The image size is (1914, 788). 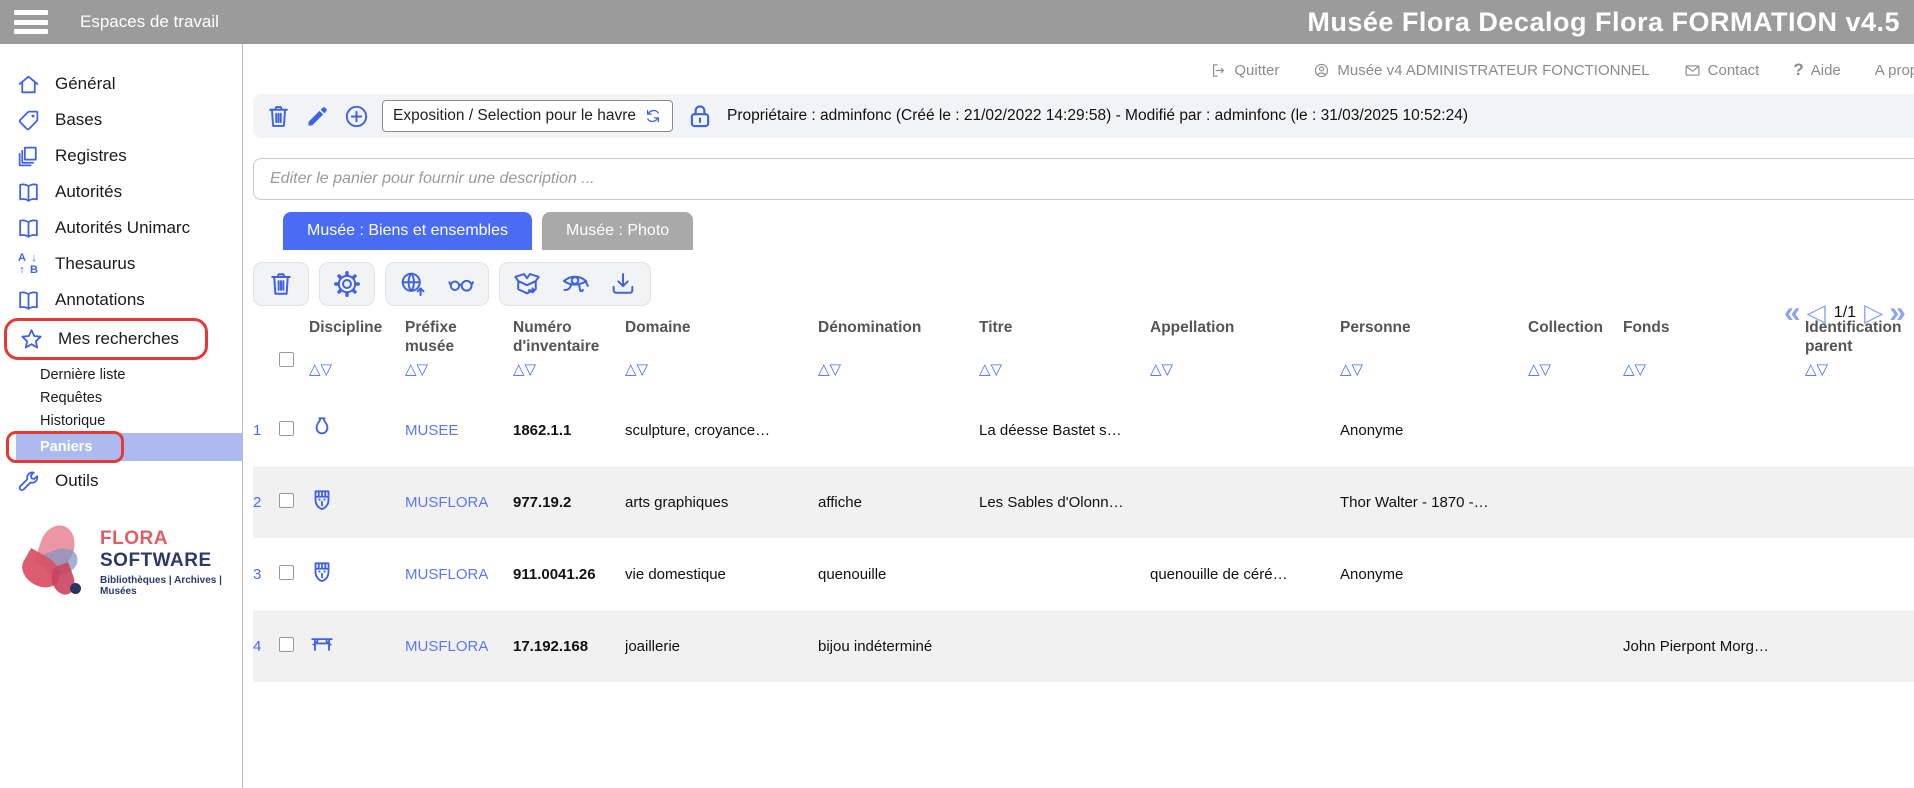 I want to click on vase-icon, so click(x=322, y=426).